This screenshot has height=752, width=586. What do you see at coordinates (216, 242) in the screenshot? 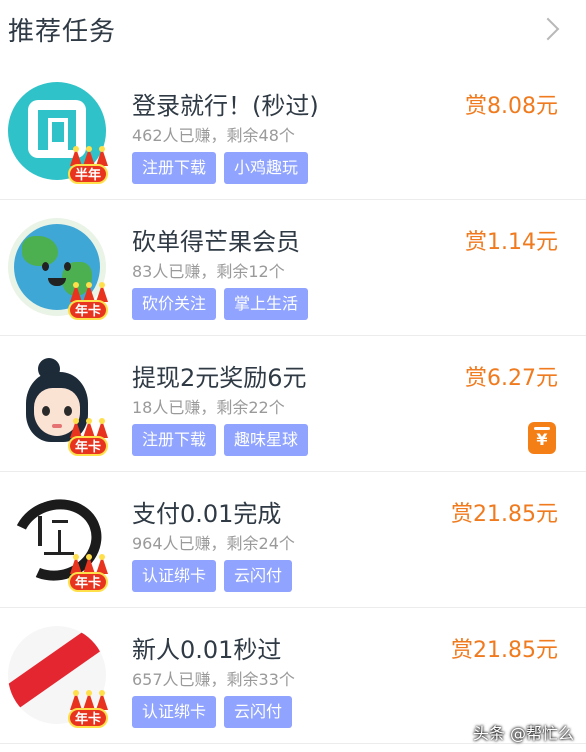
I see `task-title: 砍单得芒果会员` at bounding box center [216, 242].